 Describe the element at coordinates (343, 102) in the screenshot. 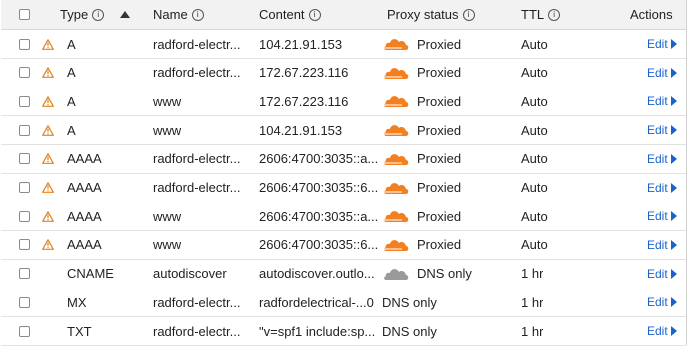

I see `table-row: Awww 172.67.223.116 Proxied Auto Edit` at that location.